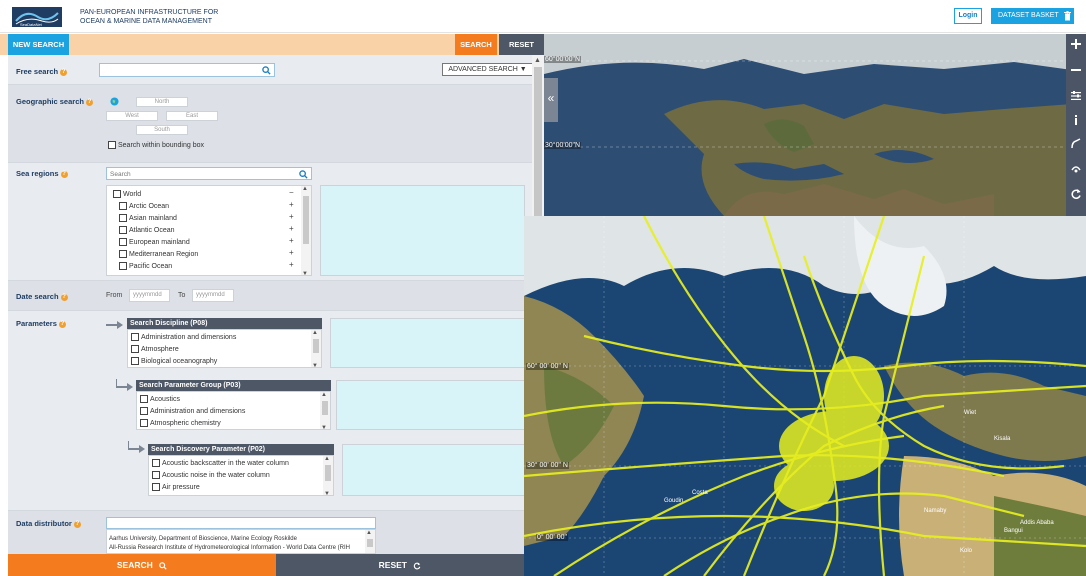  Describe the element at coordinates (148, 218) in the screenshot. I see `tree-item-asian-mainland: Asian mainland` at that location.